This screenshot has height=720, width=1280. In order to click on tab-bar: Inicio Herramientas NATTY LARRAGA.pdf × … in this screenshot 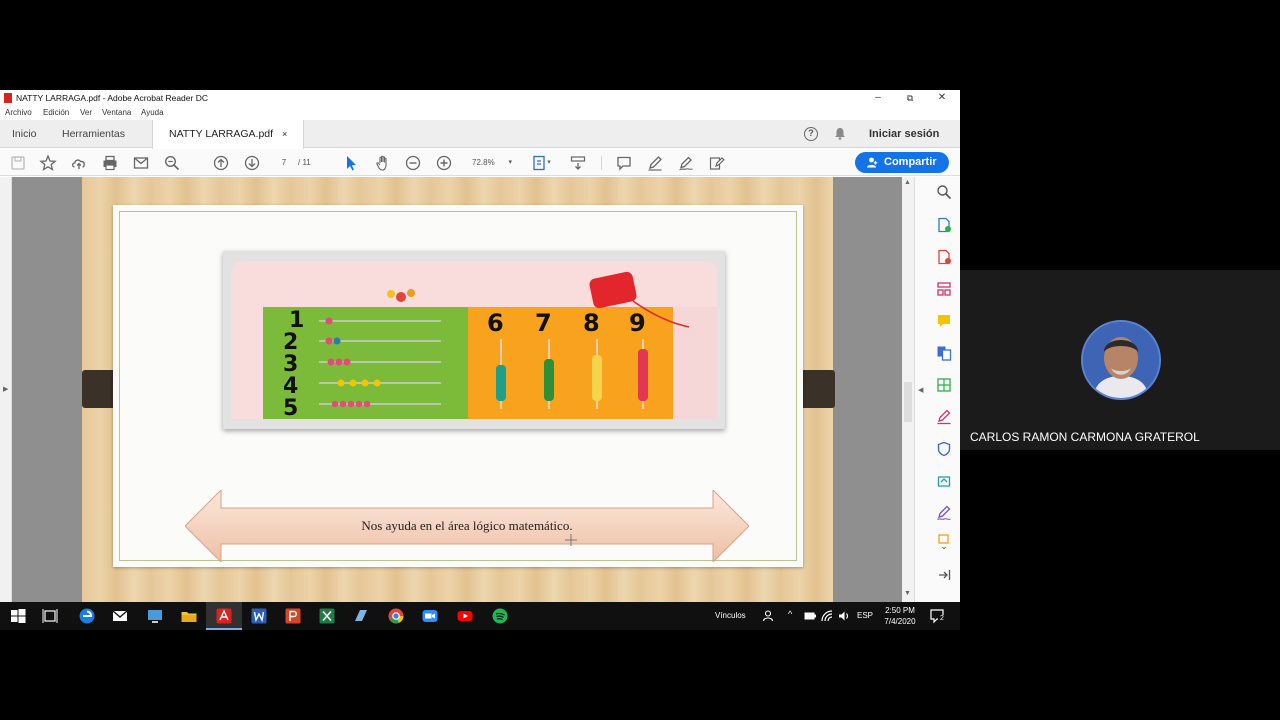, I will do `click(480, 134)`.